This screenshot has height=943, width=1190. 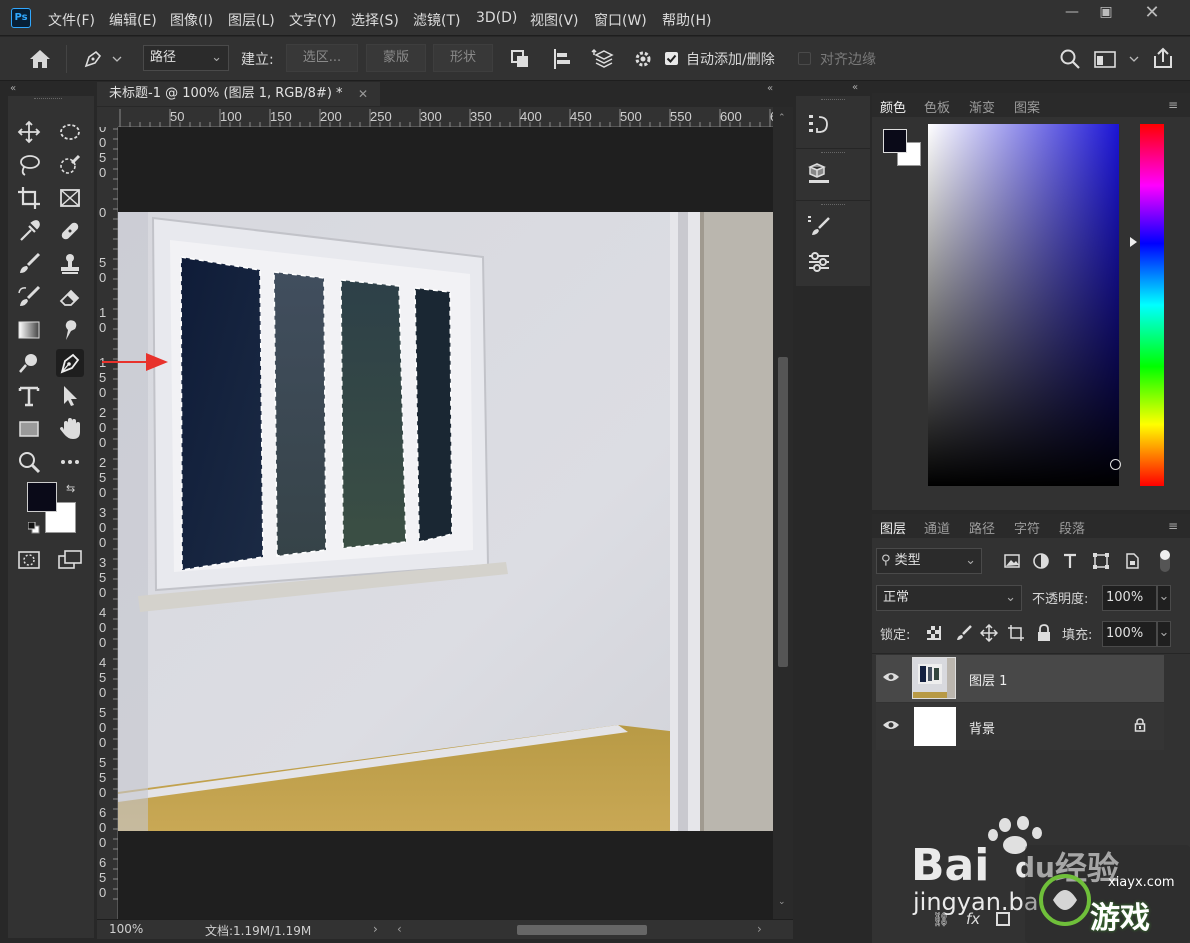 What do you see at coordinates (686, 20) in the screenshot?
I see `menu-help: 帮助(H)` at bounding box center [686, 20].